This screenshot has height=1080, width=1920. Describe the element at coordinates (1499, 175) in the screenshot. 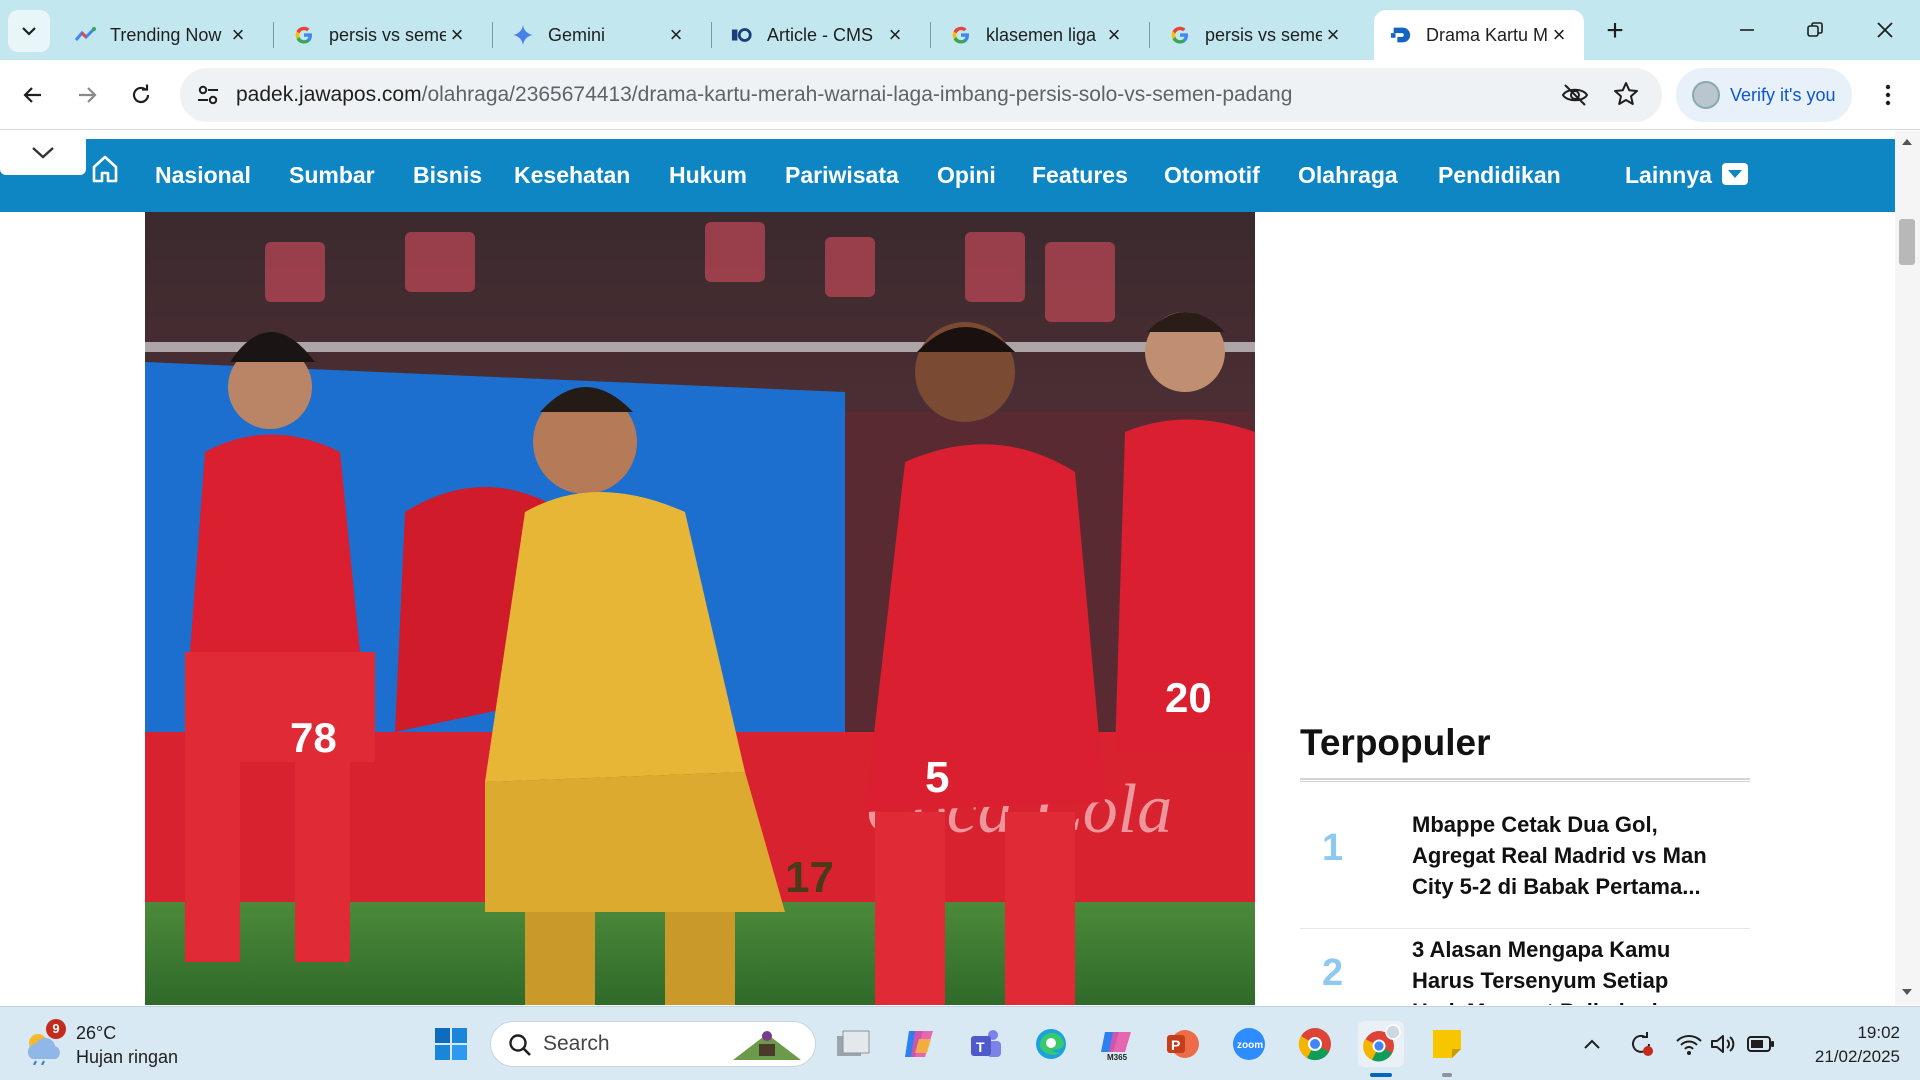

I see `nav-item-pendidikan: Pendidikan` at that location.